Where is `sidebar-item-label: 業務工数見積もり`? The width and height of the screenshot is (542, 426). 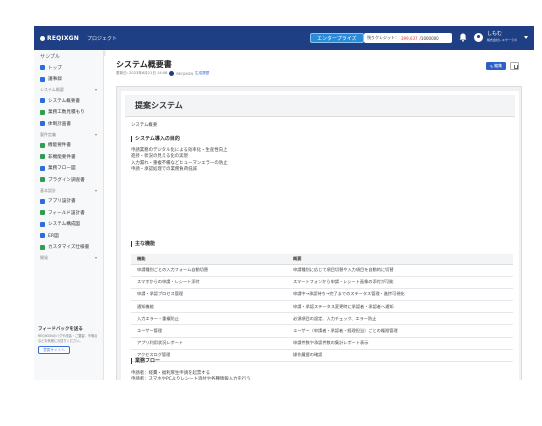
sidebar-item-label: 業務工数見積もり is located at coordinates (66, 113).